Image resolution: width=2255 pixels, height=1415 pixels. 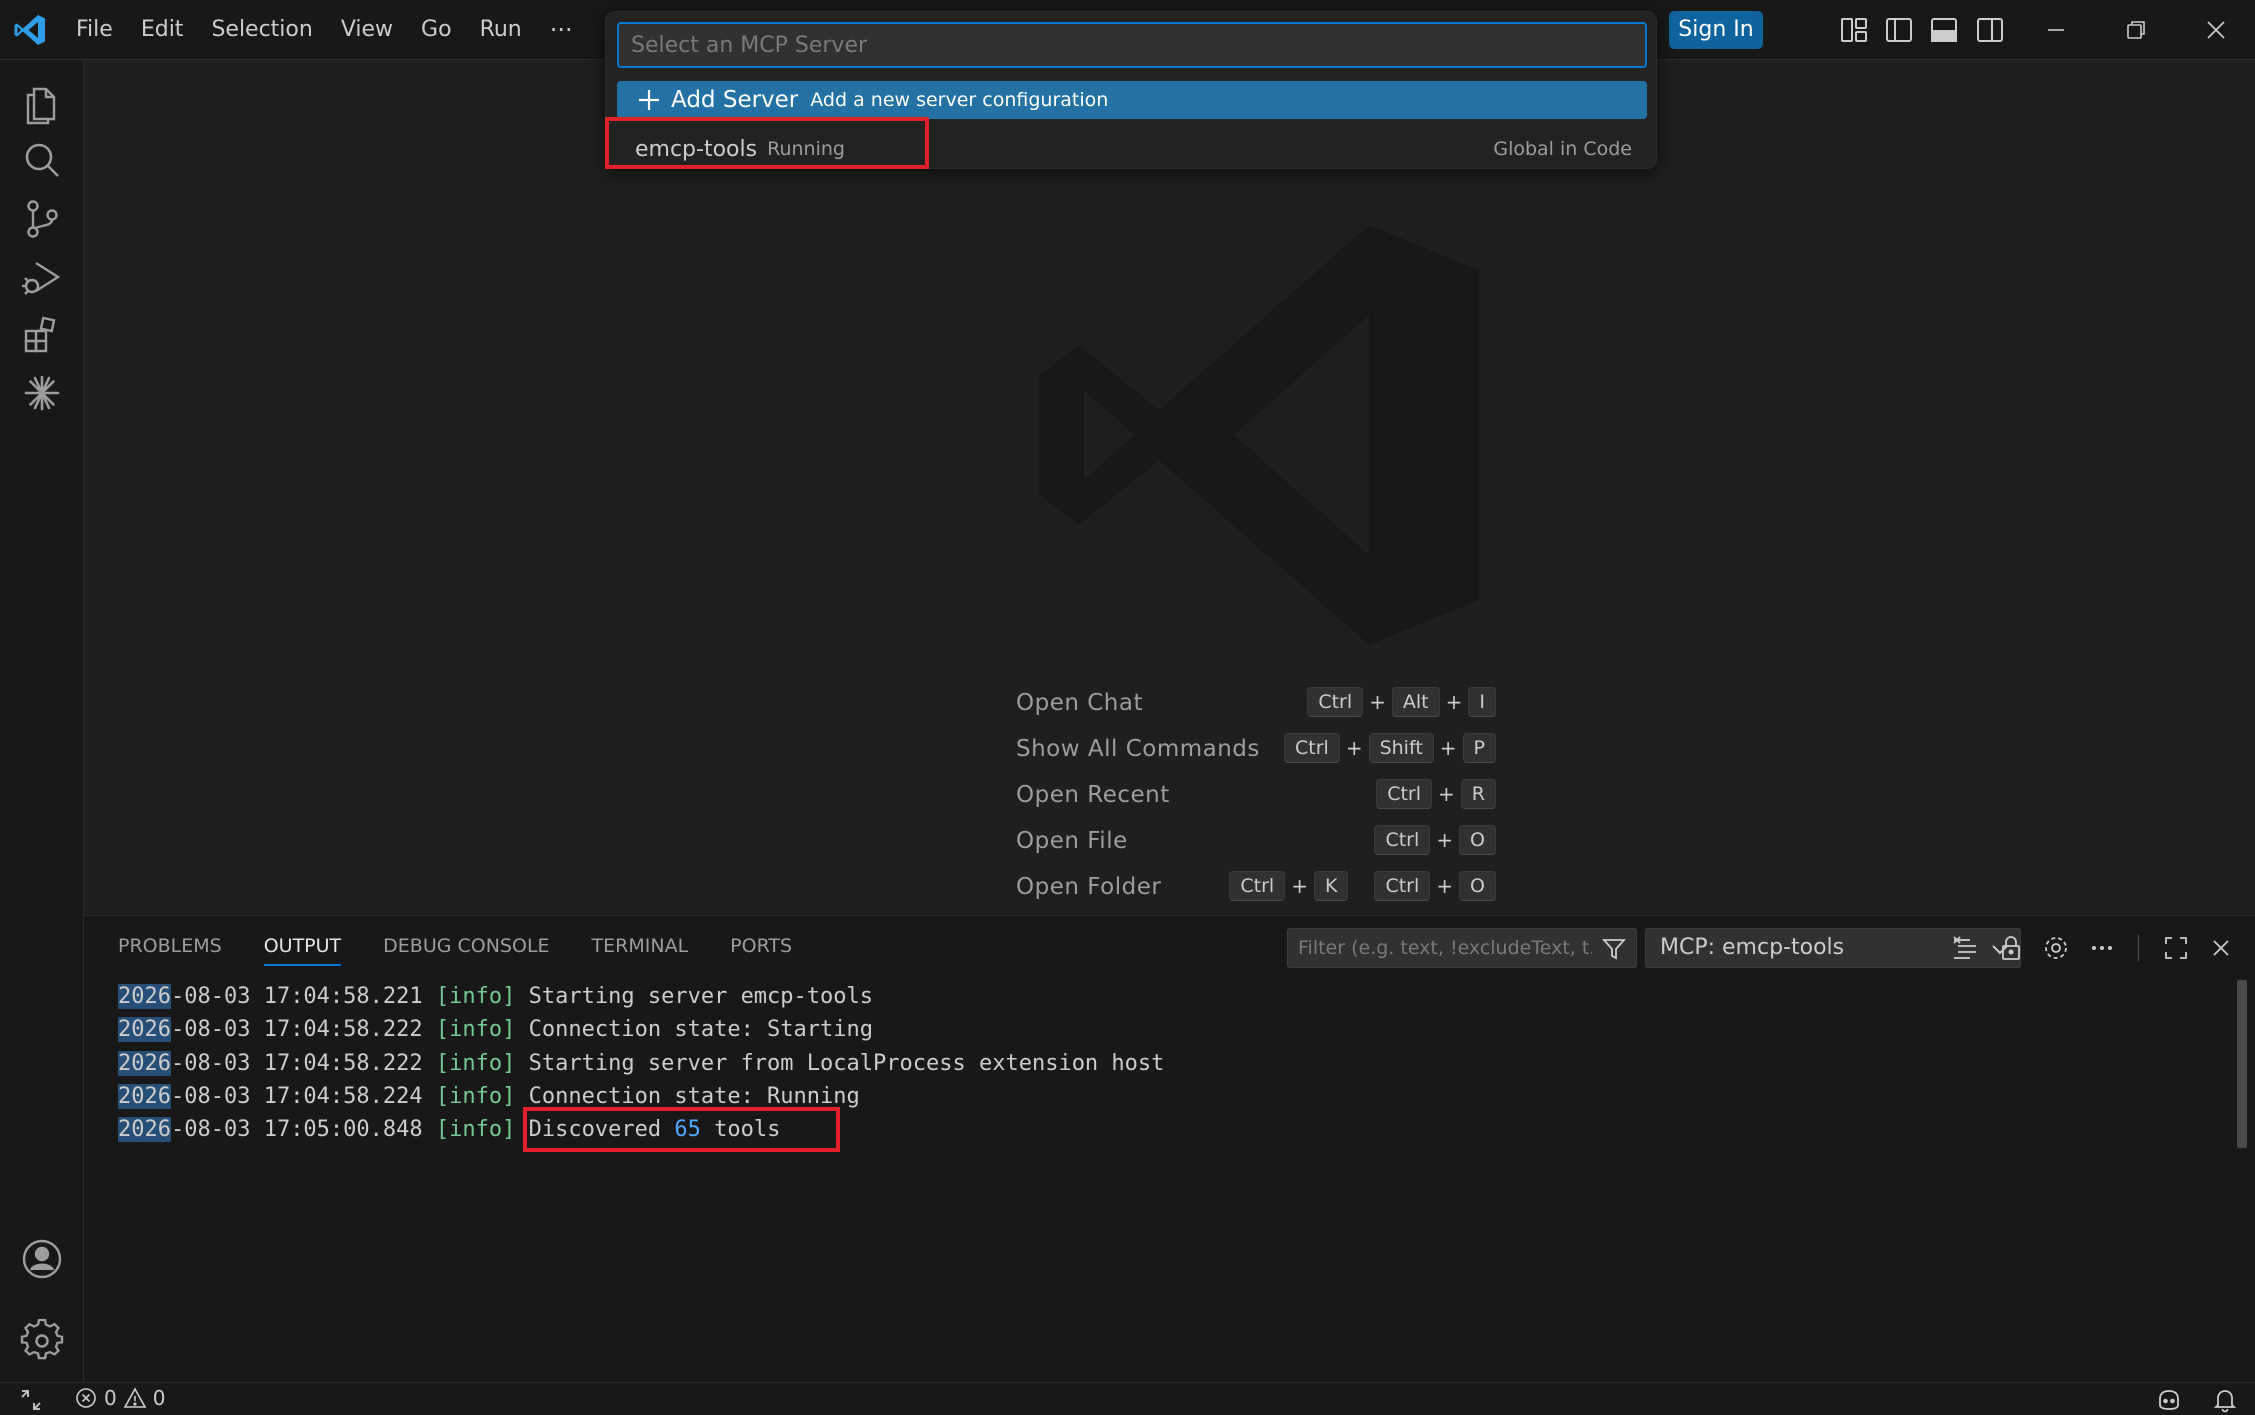 I want to click on menu-run: Run, so click(x=501, y=30).